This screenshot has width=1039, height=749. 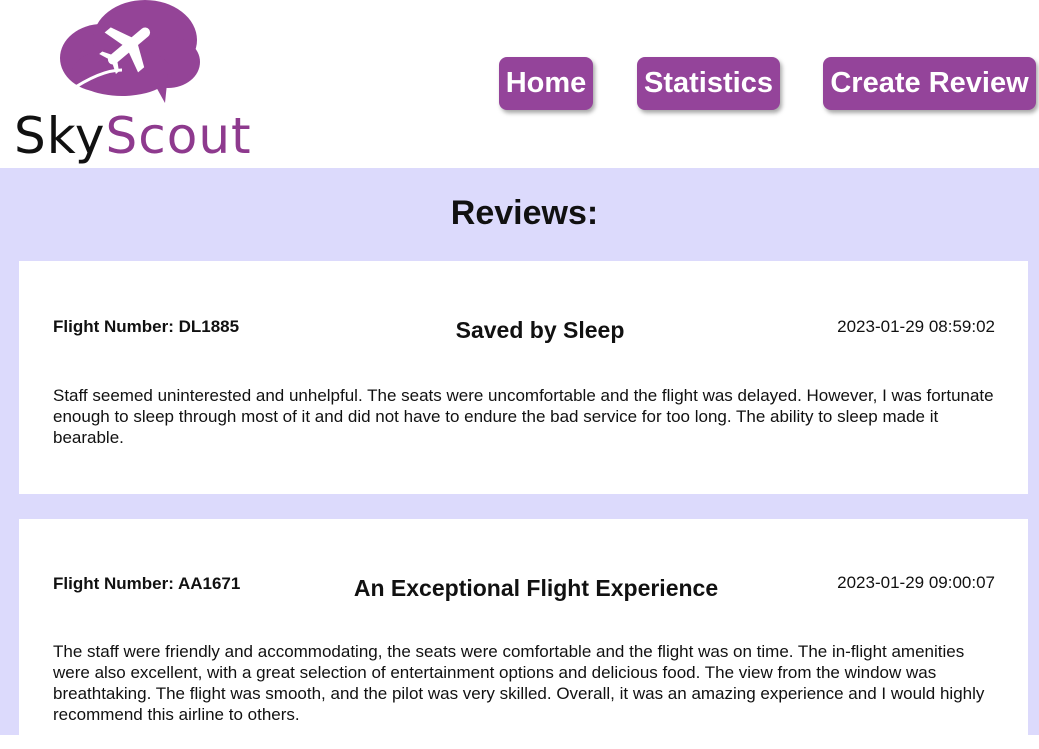 What do you see at coordinates (546, 83) in the screenshot?
I see `home-button: Home` at bounding box center [546, 83].